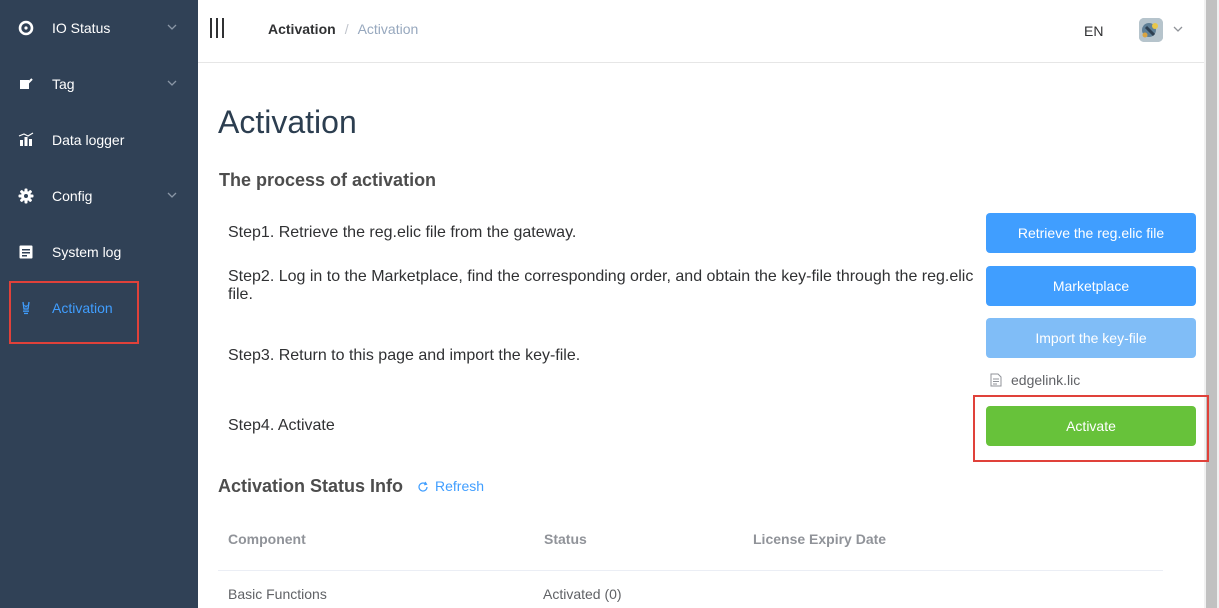 This screenshot has height=608, width=1219. I want to click on refresh-label: Refresh, so click(460, 486).